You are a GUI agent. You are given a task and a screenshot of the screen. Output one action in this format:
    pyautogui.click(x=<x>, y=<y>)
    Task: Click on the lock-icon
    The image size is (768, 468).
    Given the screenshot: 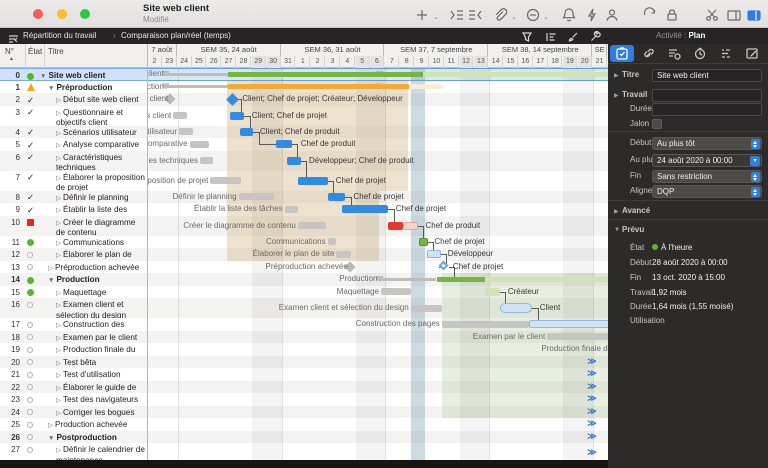 What is the action you would take?
    pyautogui.click(x=672, y=15)
    